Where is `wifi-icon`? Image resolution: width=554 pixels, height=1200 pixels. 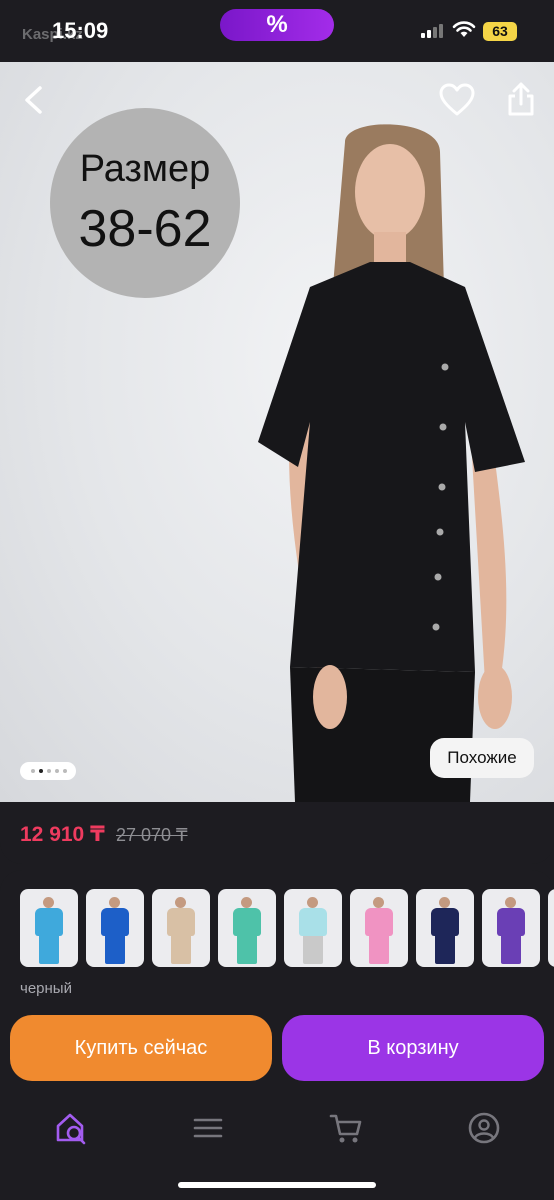 wifi-icon is located at coordinates (464, 29).